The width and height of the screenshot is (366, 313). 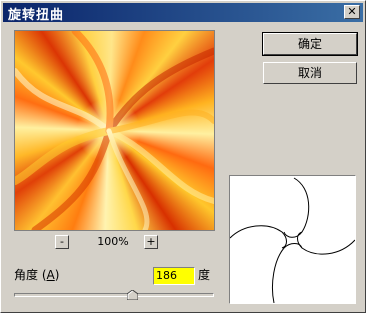 What do you see at coordinates (36, 15) in the screenshot?
I see `dialog-title: 旋转扭曲` at bounding box center [36, 15].